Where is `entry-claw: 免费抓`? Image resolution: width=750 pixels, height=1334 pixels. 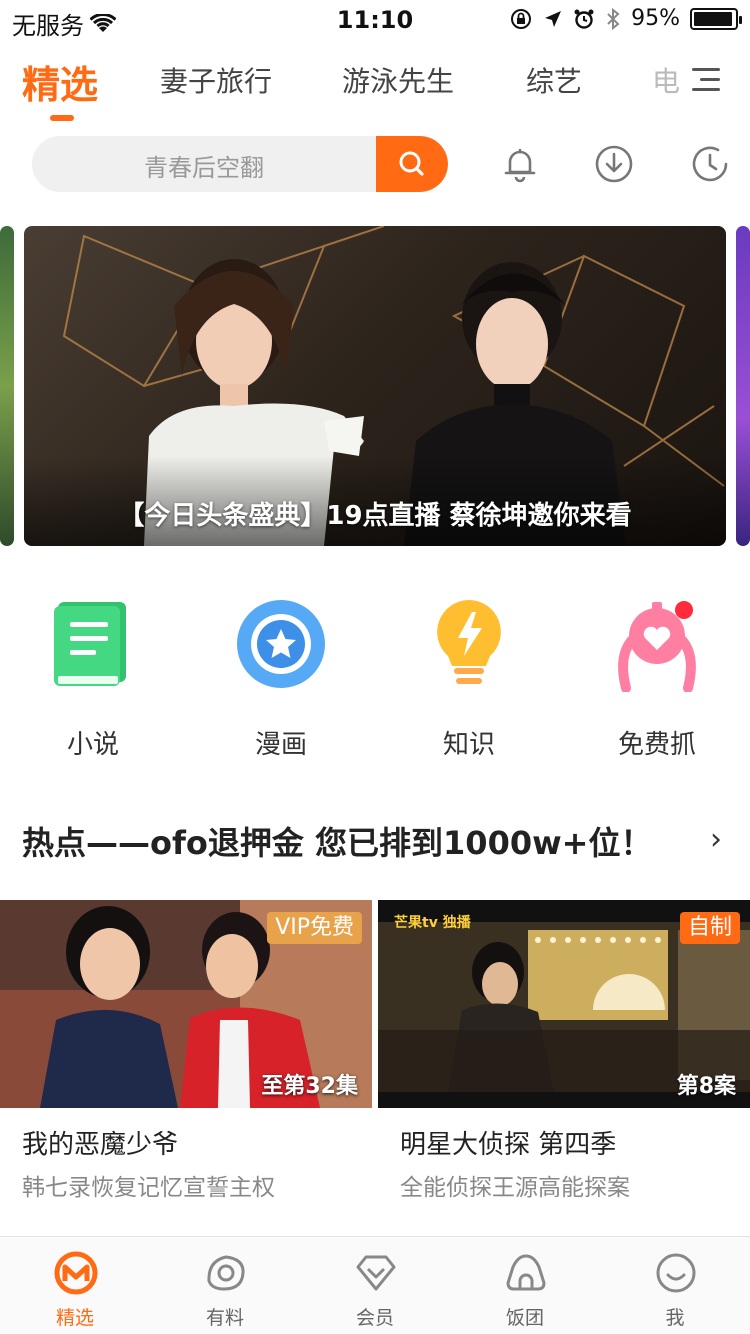 entry-claw: 免费抓 is located at coordinates (657, 681).